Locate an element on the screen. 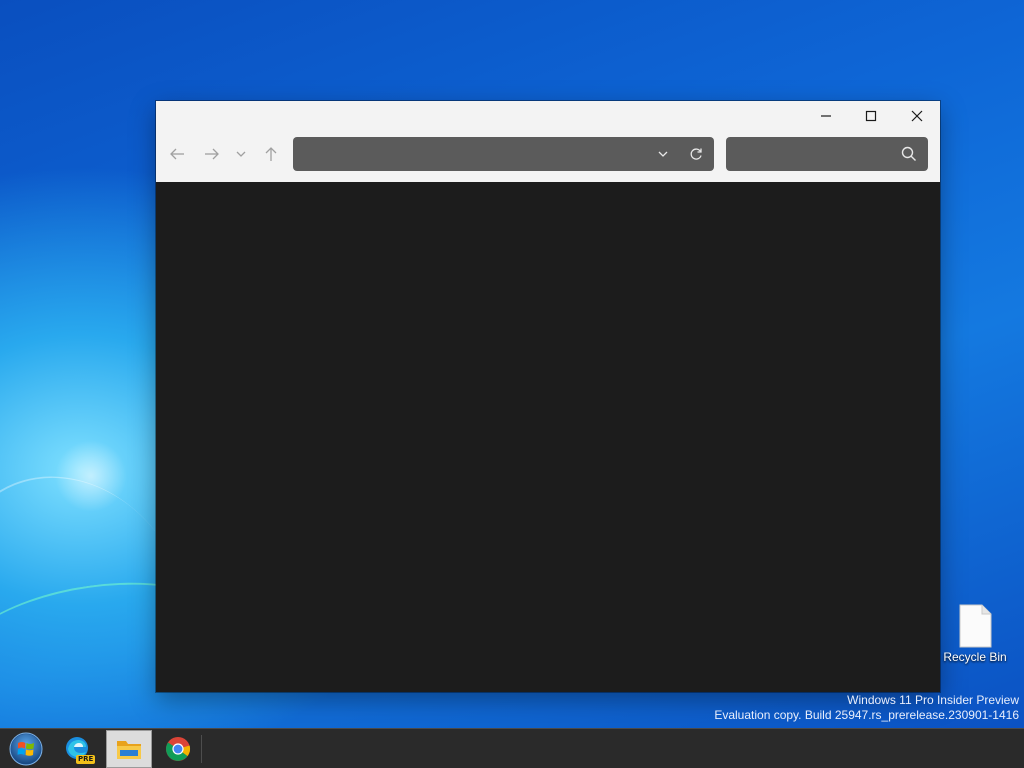  taskbar-chrome is located at coordinates (178, 749).